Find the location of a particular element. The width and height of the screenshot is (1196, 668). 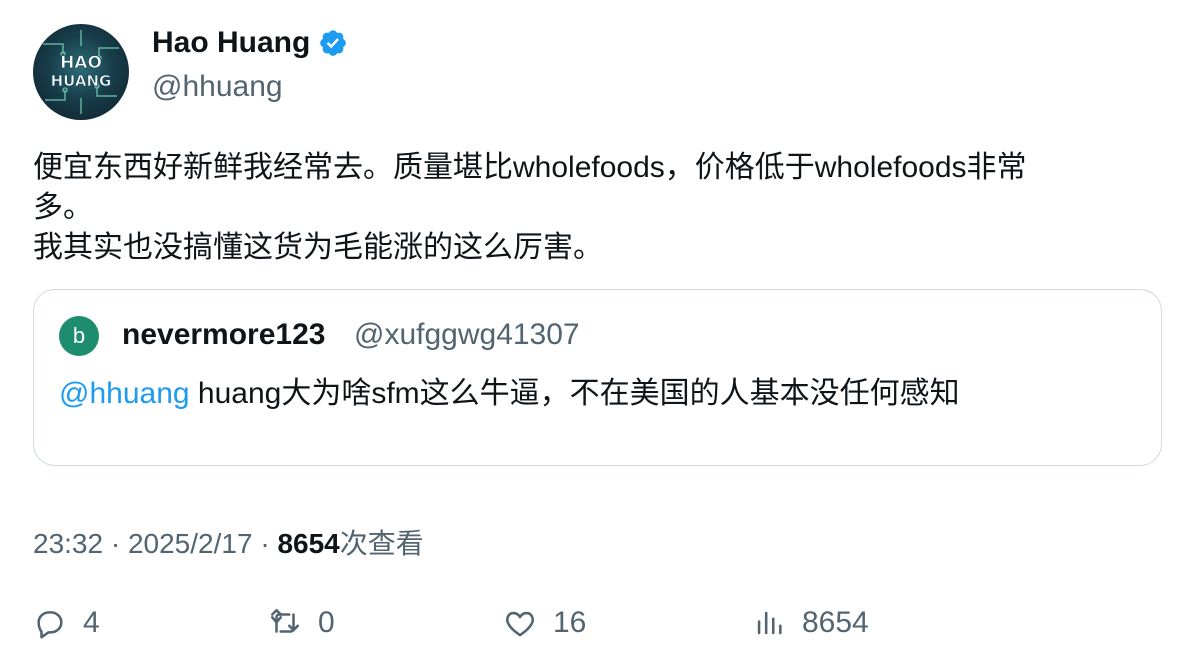

quoted-author-name: nevermore123 is located at coordinates (223, 335).